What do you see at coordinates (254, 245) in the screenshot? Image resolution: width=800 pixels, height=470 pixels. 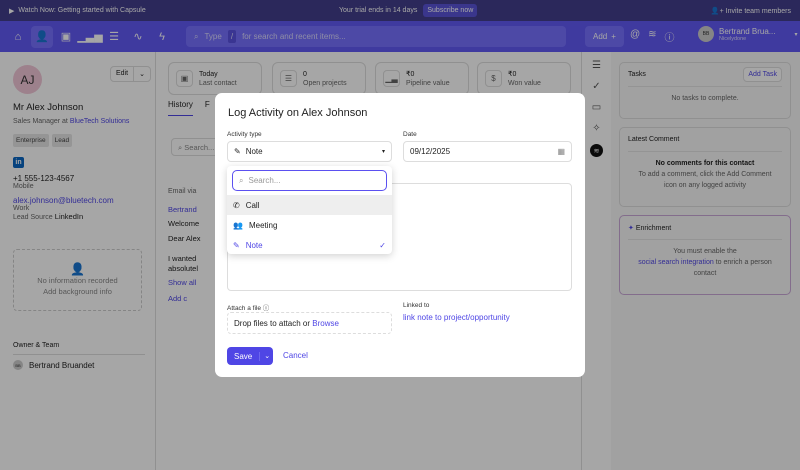 I see `option-label: Note` at bounding box center [254, 245].